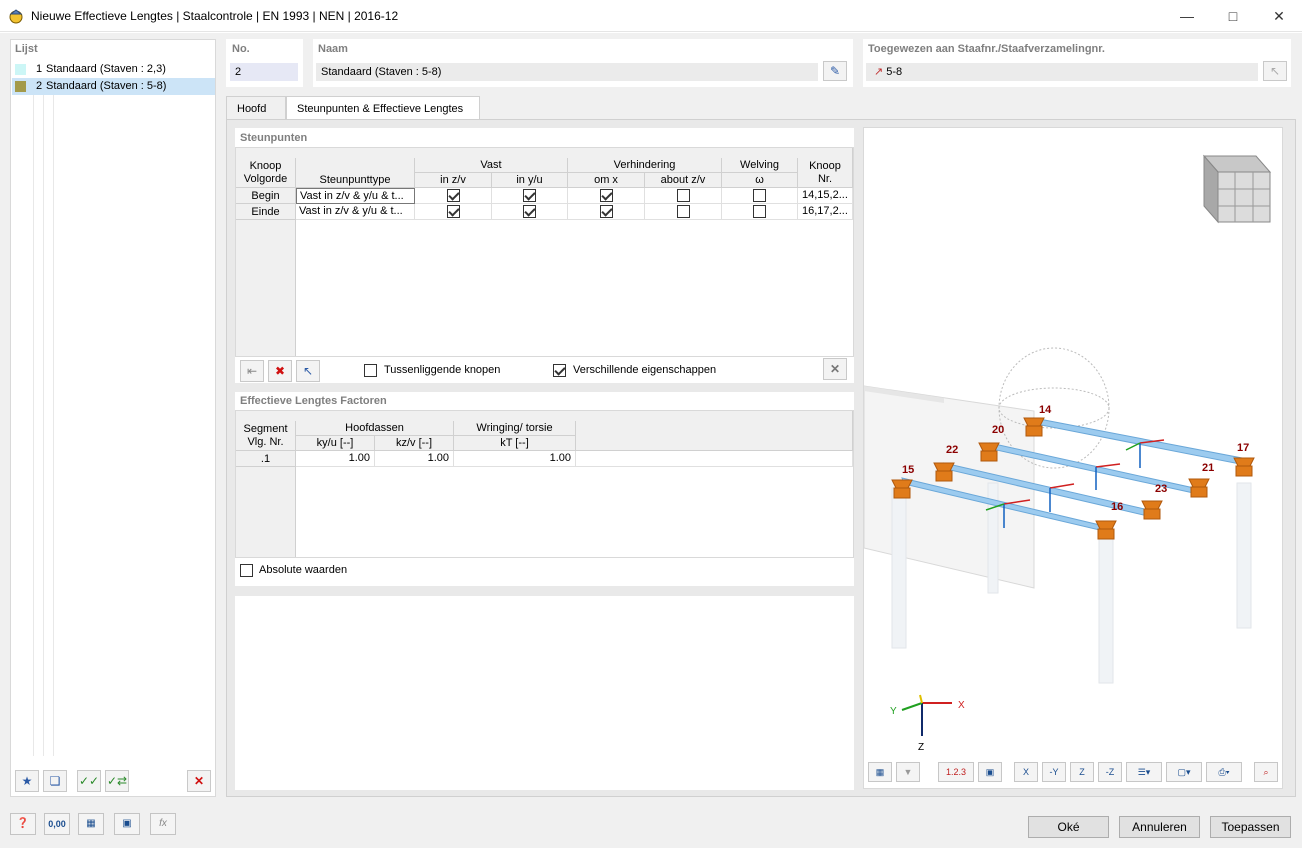 The image size is (1302, 848). Describe the element at coordinates (879, 72) in the screenshot. I see `member-icon: ↗` at that location.